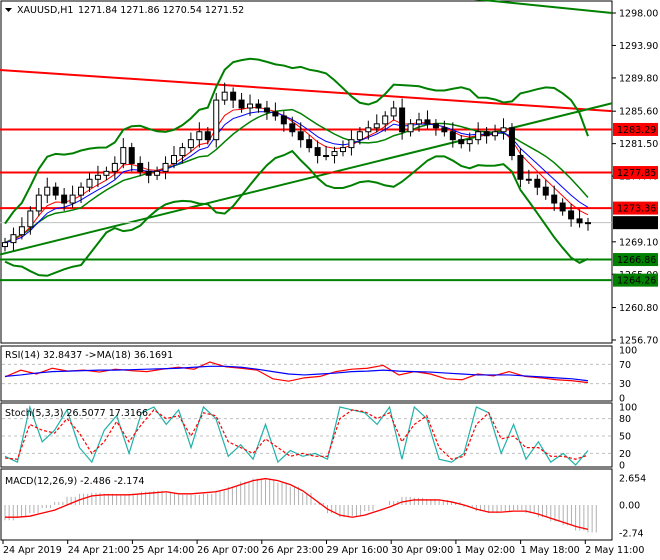  I want to click on rsi-tick-label: 30, so click(625, 384).